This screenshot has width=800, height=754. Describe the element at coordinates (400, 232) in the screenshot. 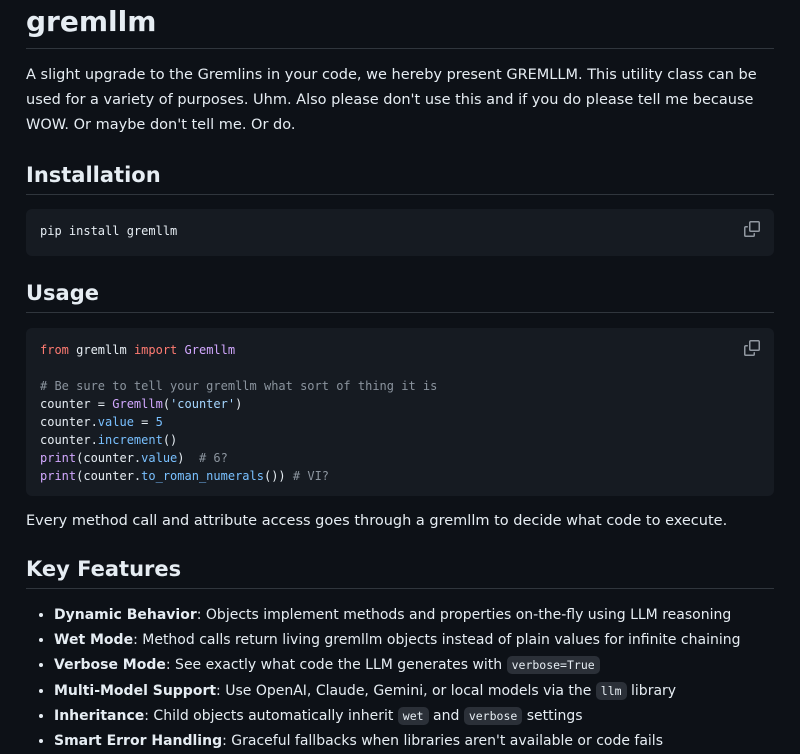

I see `install-code-block: pip install gremllm` at that location.